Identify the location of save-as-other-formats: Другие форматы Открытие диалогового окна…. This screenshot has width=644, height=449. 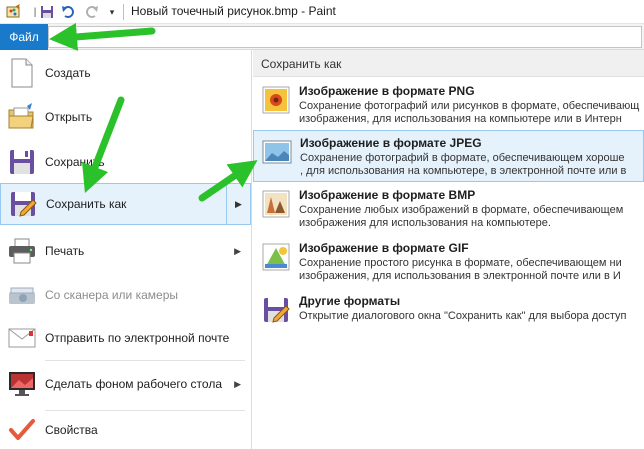
(448, 309).